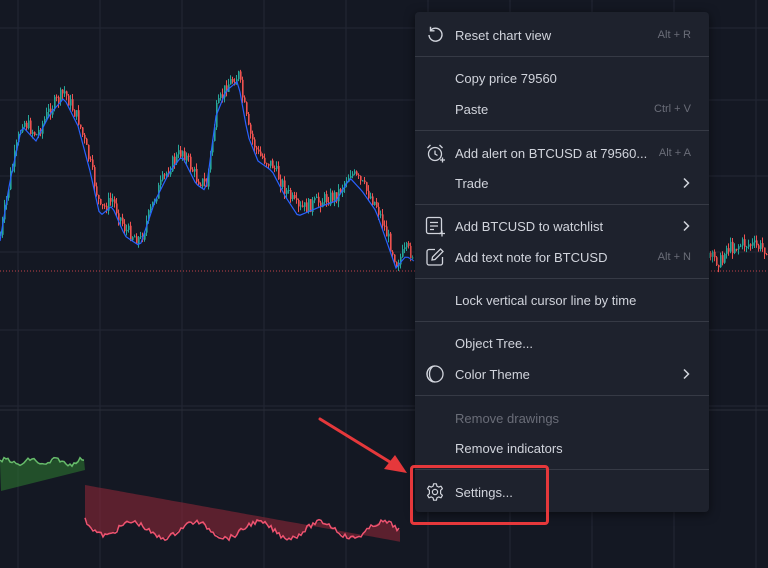 The image size is (768, 568). I want to click on menu-item-add-alert: Add alert on BTCUSD at 79560... Alt + A, so click(562, 153).